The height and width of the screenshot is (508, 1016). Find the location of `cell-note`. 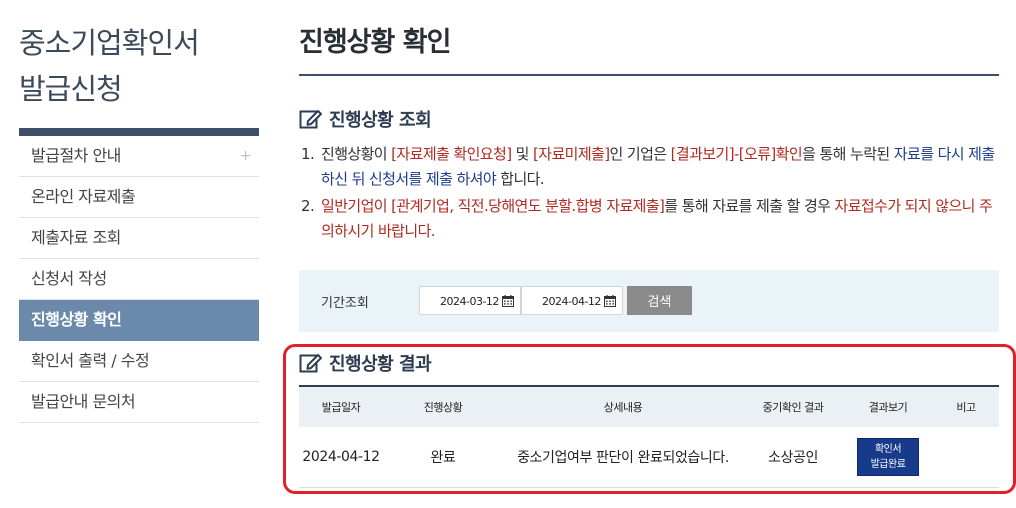

cell-note is located at coordinates (966, 457).